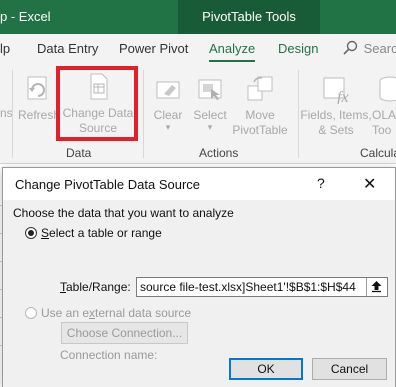 Image resolution: width=396 pixels, height=387 pixels. What do you see at coordinates (210, 89) in the screenshot?
I see `select-icon` at bounding box center [210, 89].